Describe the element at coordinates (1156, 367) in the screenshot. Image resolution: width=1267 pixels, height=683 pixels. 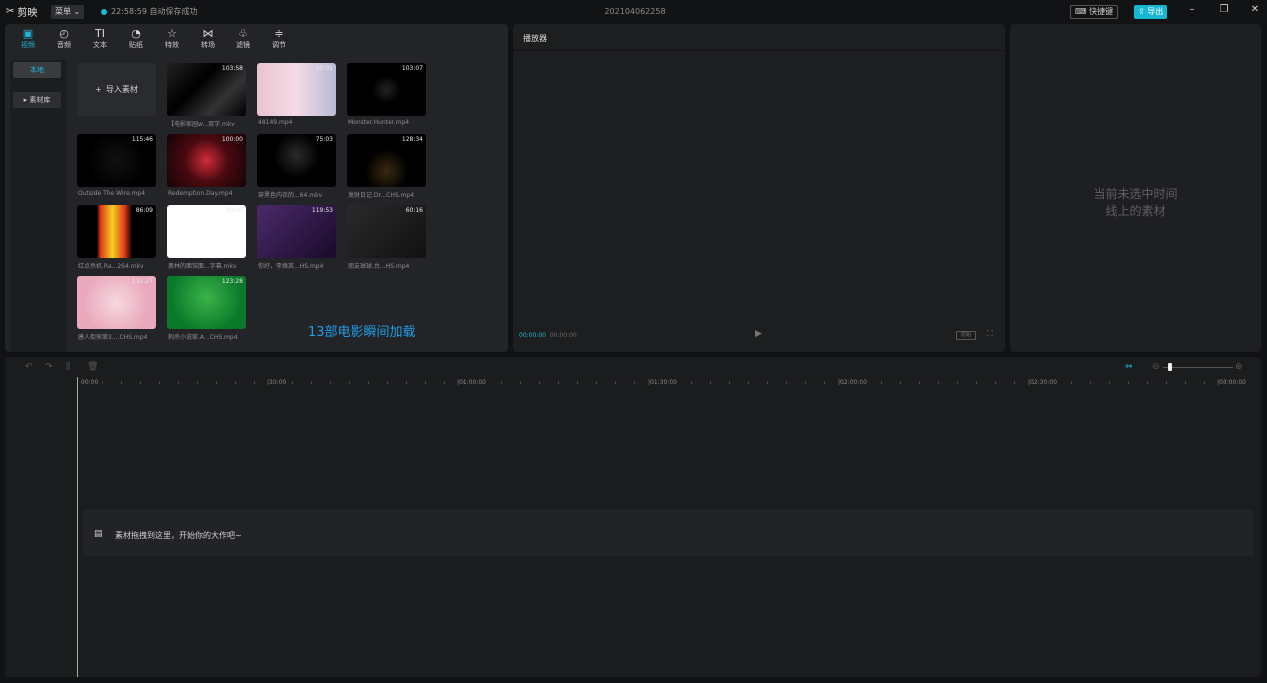
I see `zoom-out-icon: ⊖` at that location.